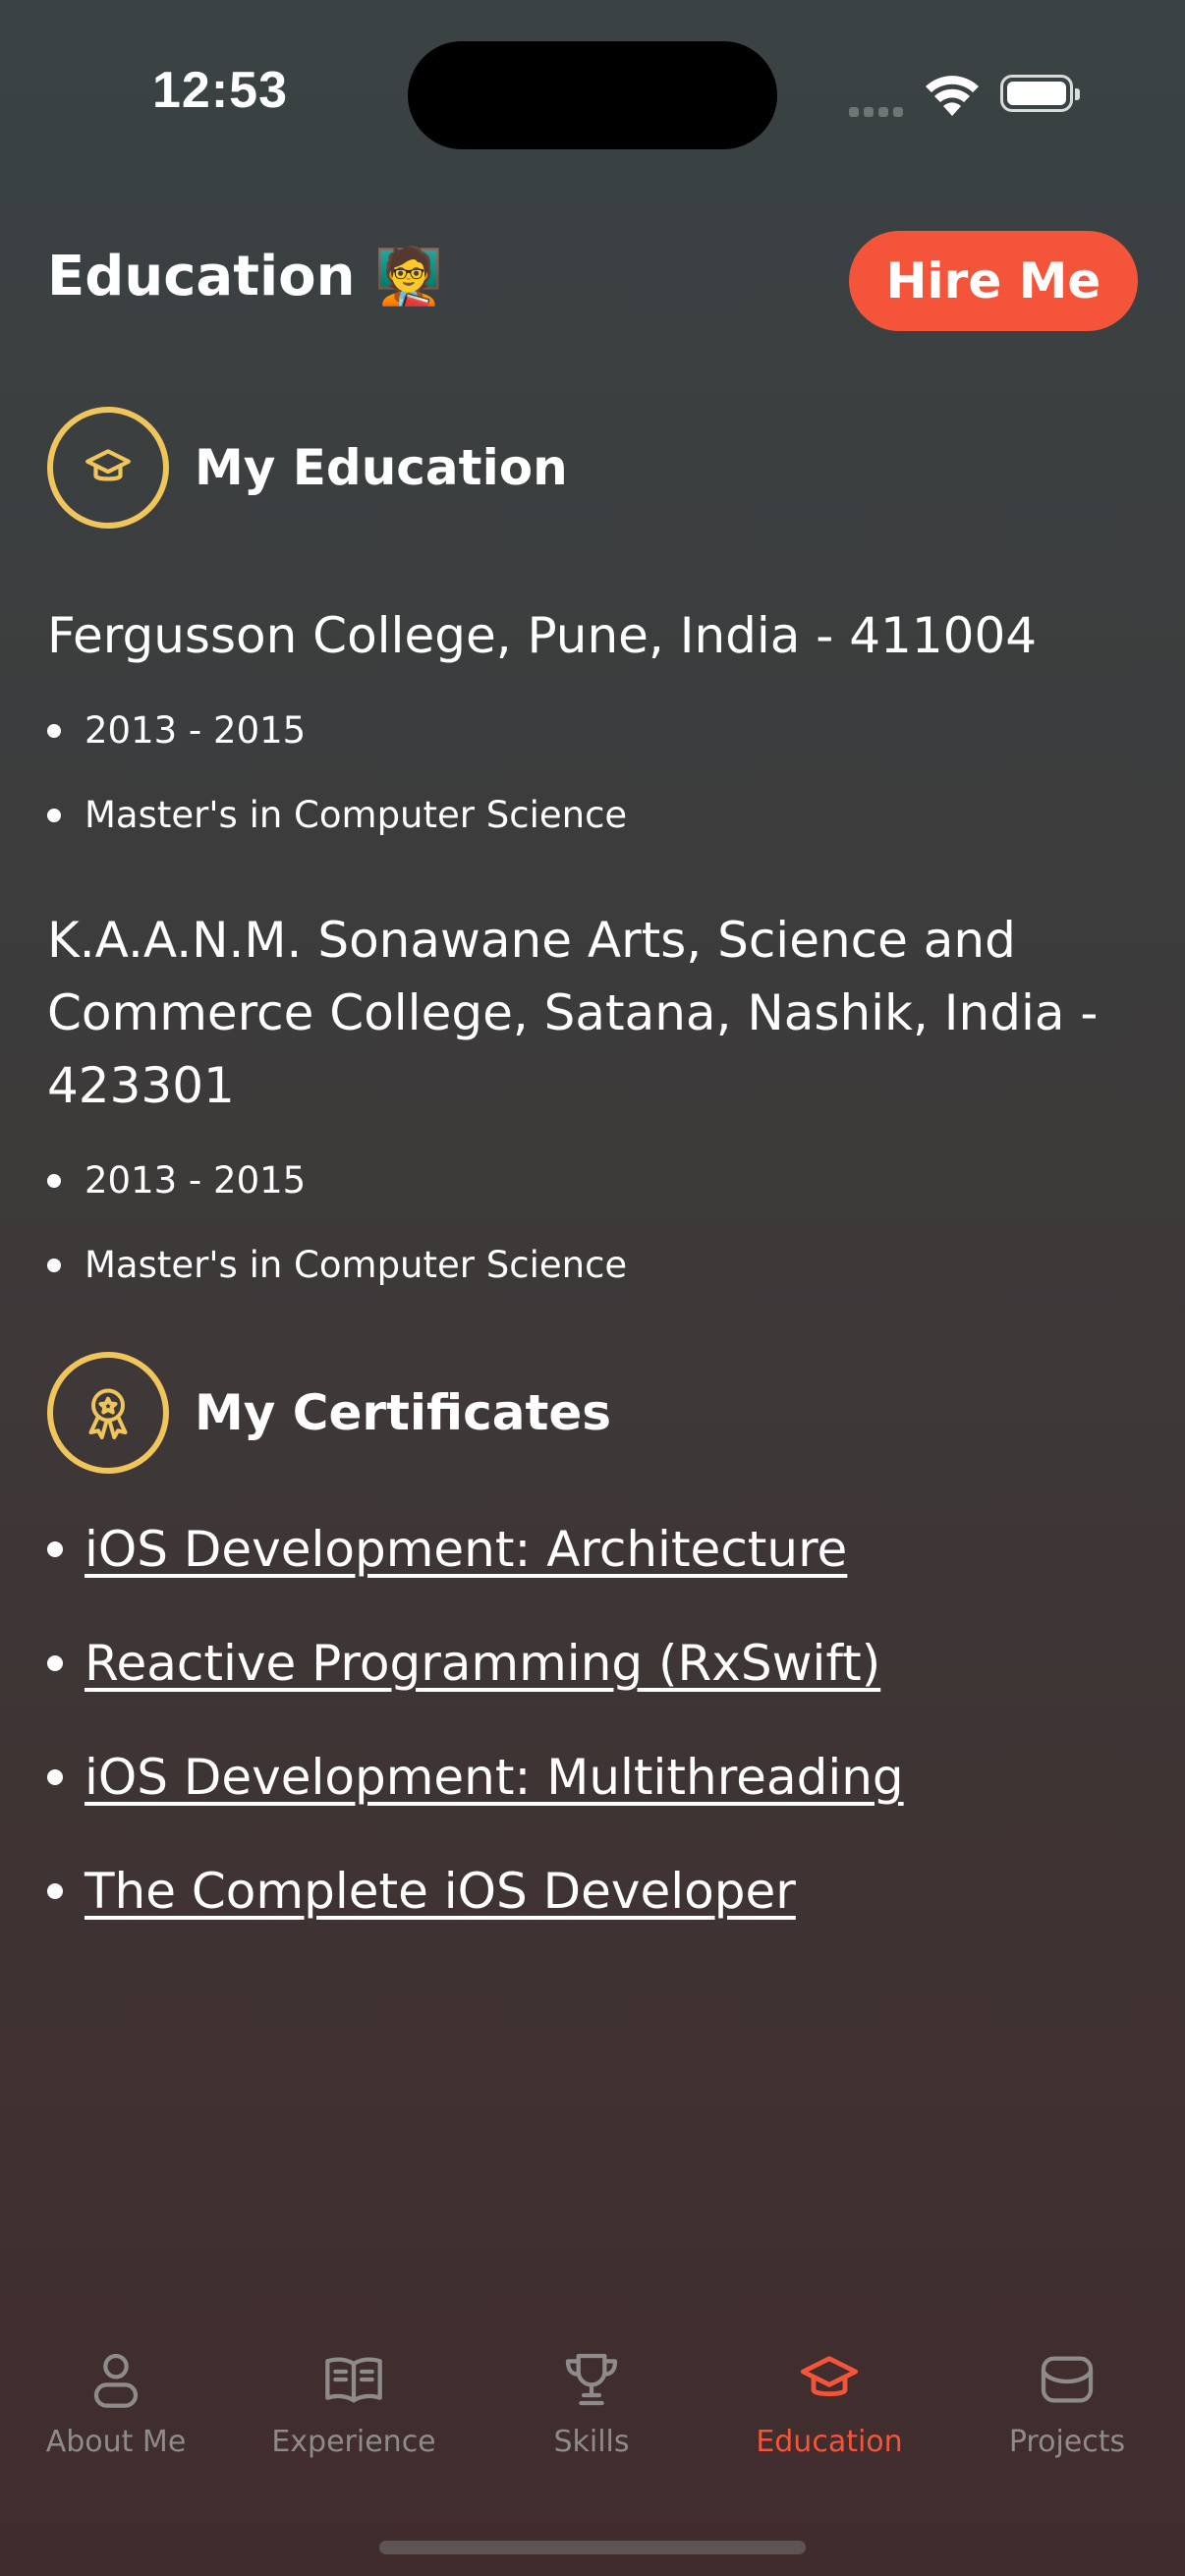  What do you see at coordinates (829, 2403) in the screenshot?
I see `tab-education: Education` at bounding box center [829, 2403].